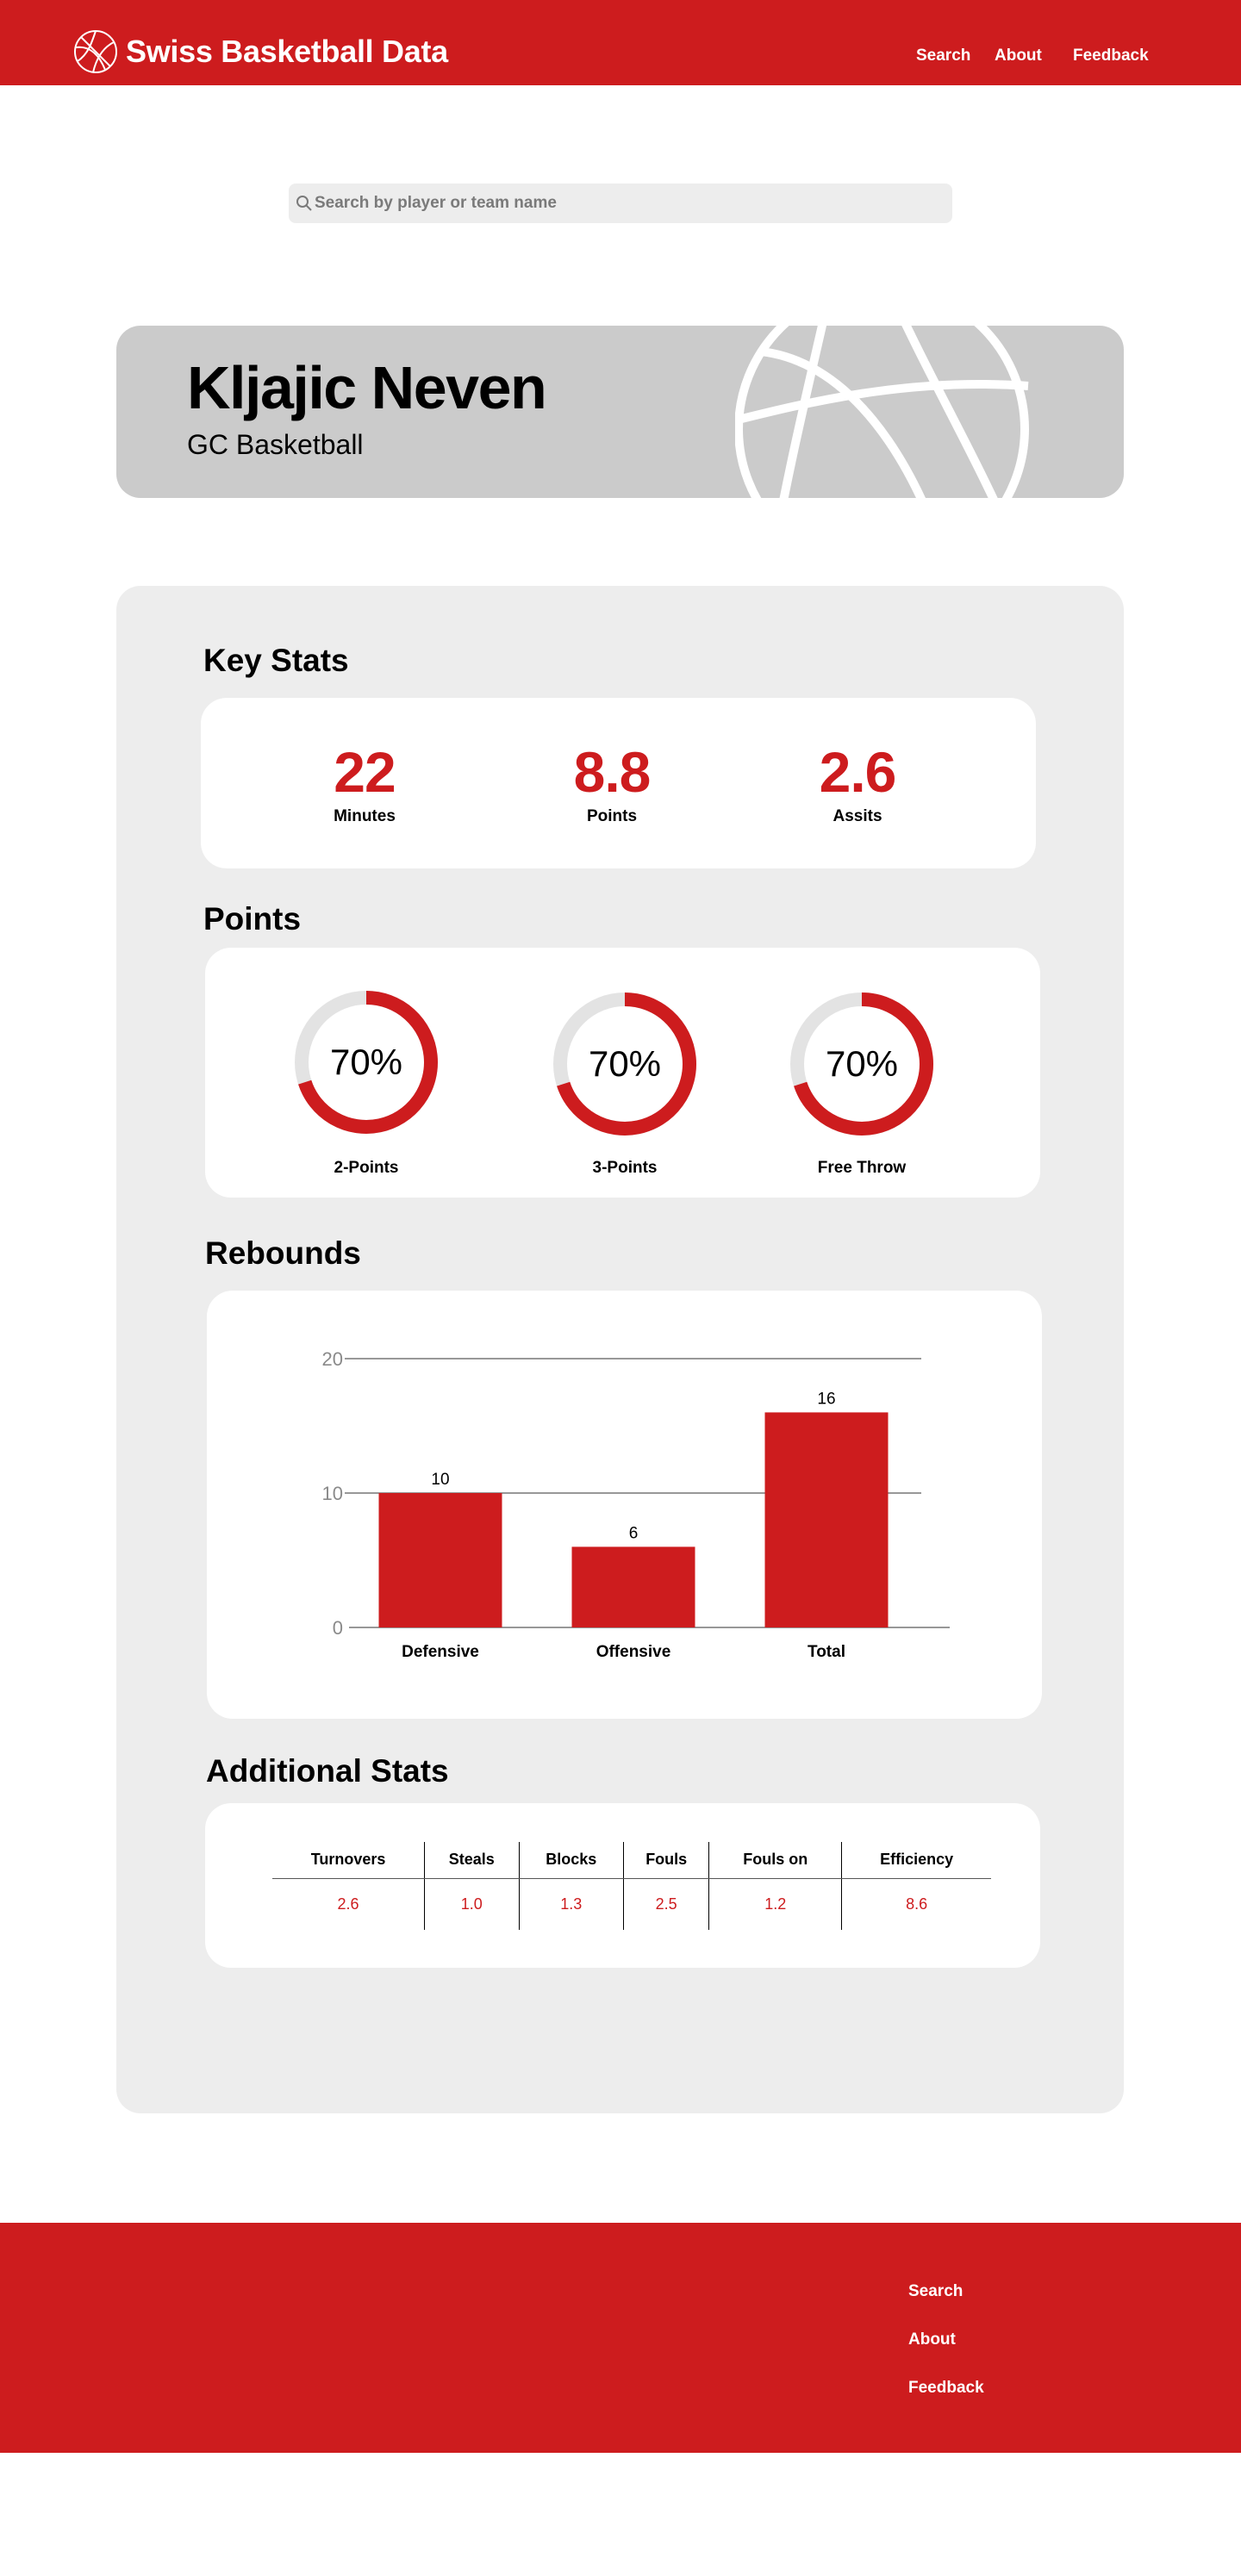 This screenshot has height=2576, width=1241. I want to click on footer-about-link: About, so click(932, 2340).